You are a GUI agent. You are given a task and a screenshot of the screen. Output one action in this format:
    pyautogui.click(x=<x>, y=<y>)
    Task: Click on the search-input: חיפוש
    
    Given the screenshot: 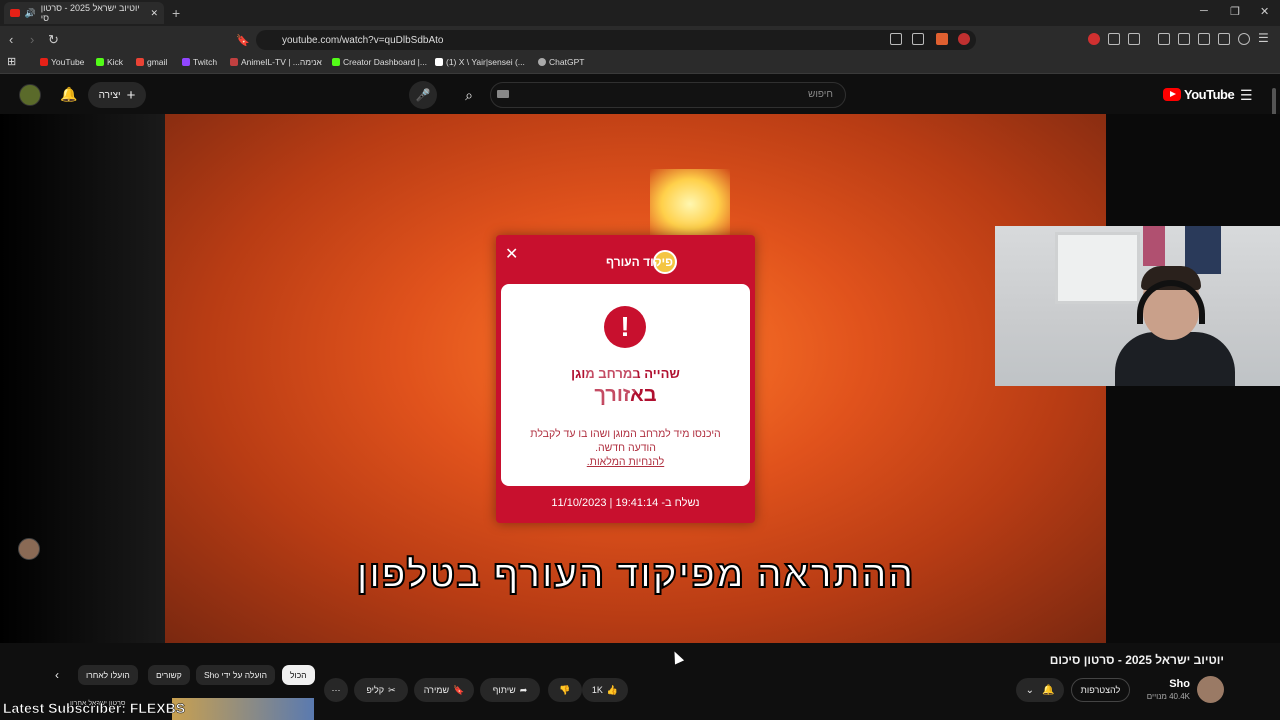 What is the action you would take?
    pyautogui.click(x=668, y=95)
    